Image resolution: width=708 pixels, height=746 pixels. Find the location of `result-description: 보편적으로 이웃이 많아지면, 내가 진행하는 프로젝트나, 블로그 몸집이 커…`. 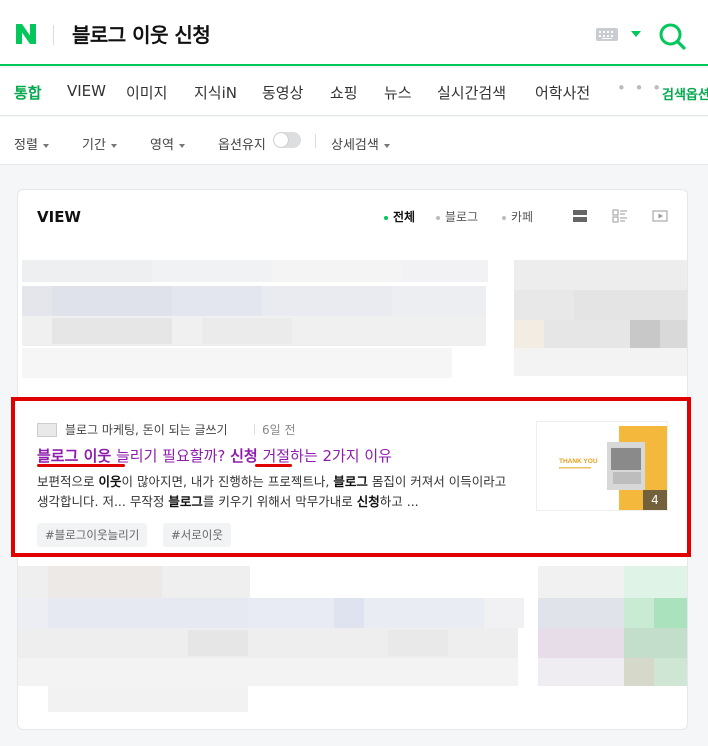

result-description: 보편적으로 이웃이 많아지면, 내가 진행하는 프로젝트나, 블로그 몸집이 커… is located at coordinates (275, 492).